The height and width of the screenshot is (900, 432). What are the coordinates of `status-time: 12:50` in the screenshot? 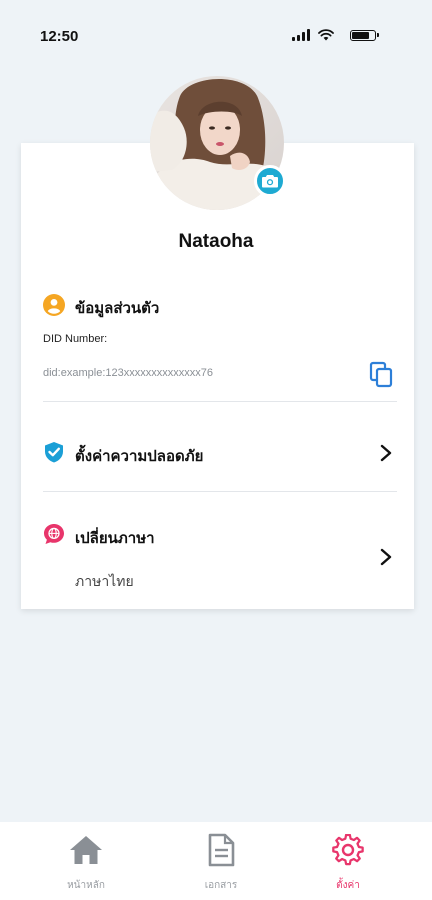 It's located at (59, 36).